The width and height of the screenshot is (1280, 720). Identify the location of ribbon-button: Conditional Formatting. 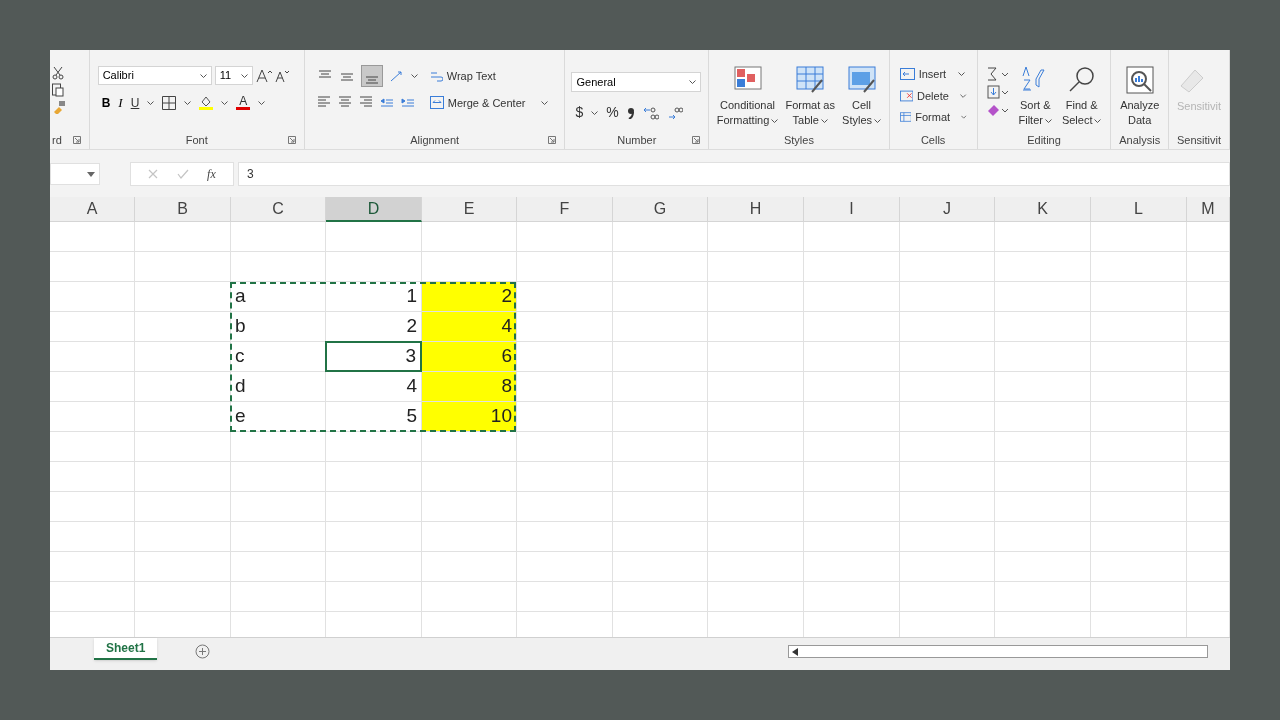
(747, 98).